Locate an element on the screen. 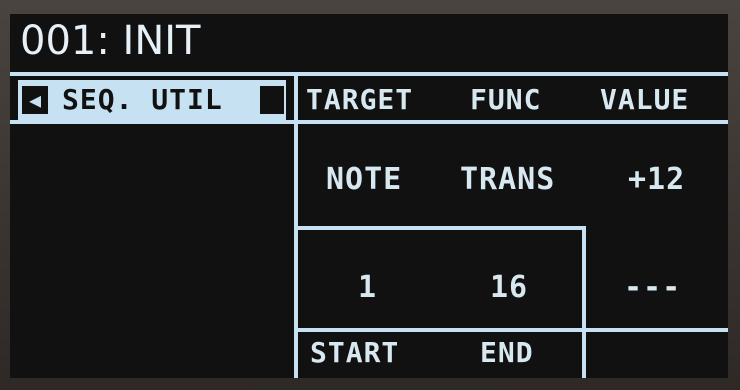 The image size is (740, 390). range-box-right is located at coordinates (584, 302).